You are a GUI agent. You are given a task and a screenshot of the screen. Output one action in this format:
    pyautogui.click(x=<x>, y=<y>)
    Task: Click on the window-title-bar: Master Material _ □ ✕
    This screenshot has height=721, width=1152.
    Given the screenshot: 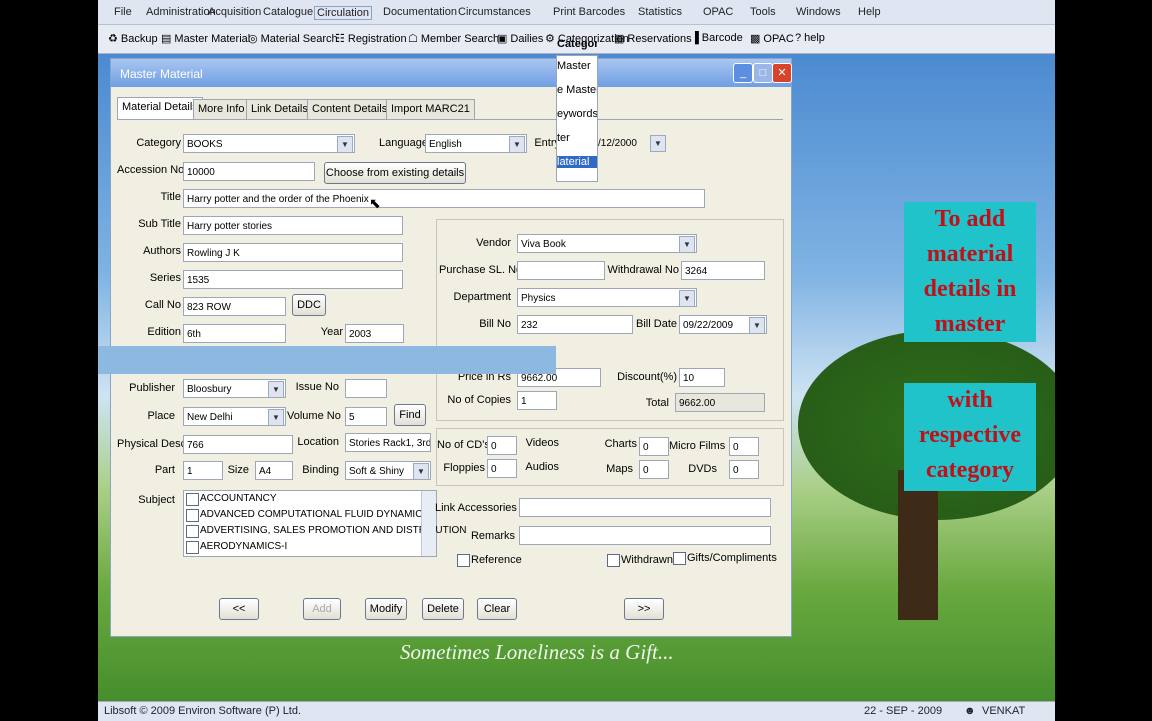 What is the action you would take?
    pyautogui.click(x=451, y=73)
    